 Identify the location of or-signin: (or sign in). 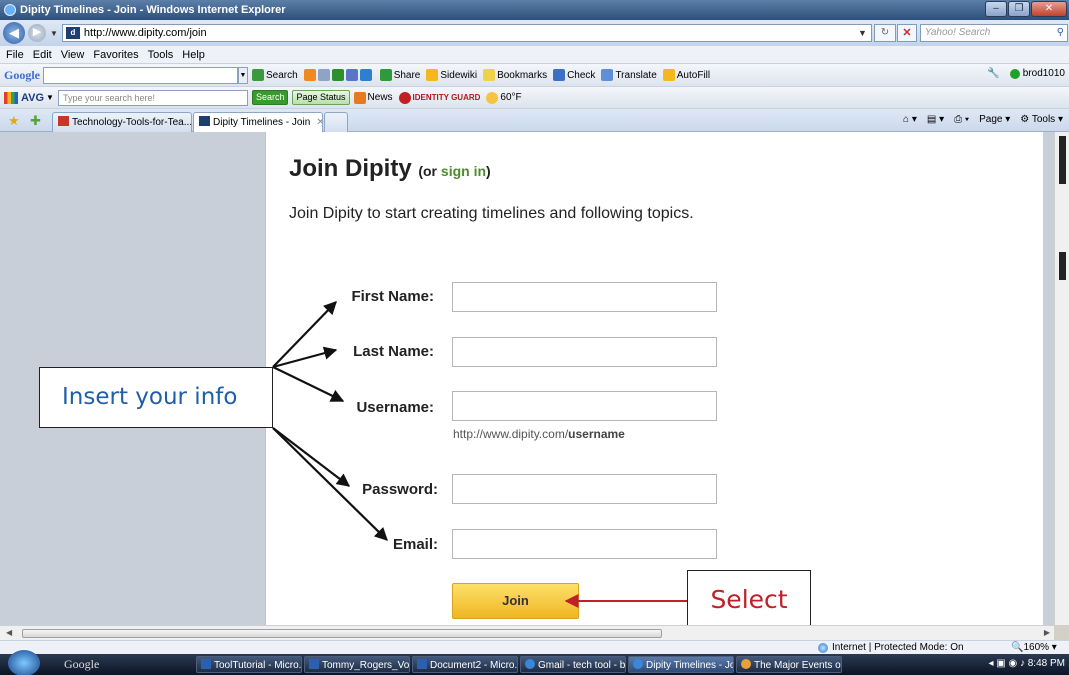
(454, 171).